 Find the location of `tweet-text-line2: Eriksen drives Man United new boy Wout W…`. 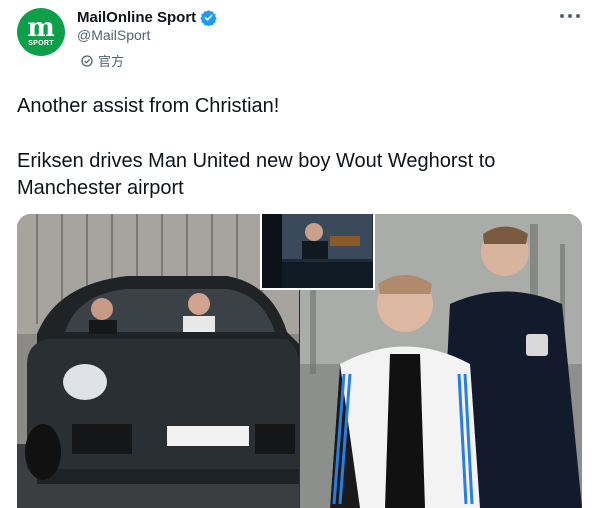

tweet-text-line2: Eriksen drives Man United new boy Wout W… is located at coordinates (256, 174).